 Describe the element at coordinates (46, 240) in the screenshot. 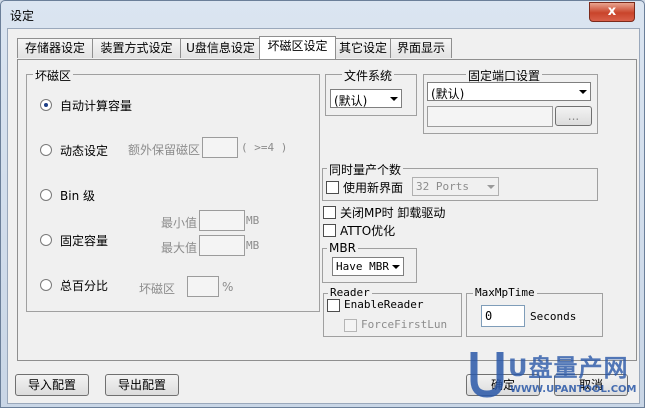

I see `radio-fixed` at that location.